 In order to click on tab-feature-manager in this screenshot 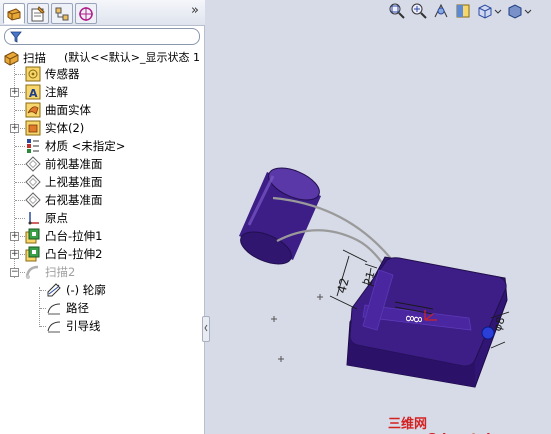, I will do `click(14, 13)`.